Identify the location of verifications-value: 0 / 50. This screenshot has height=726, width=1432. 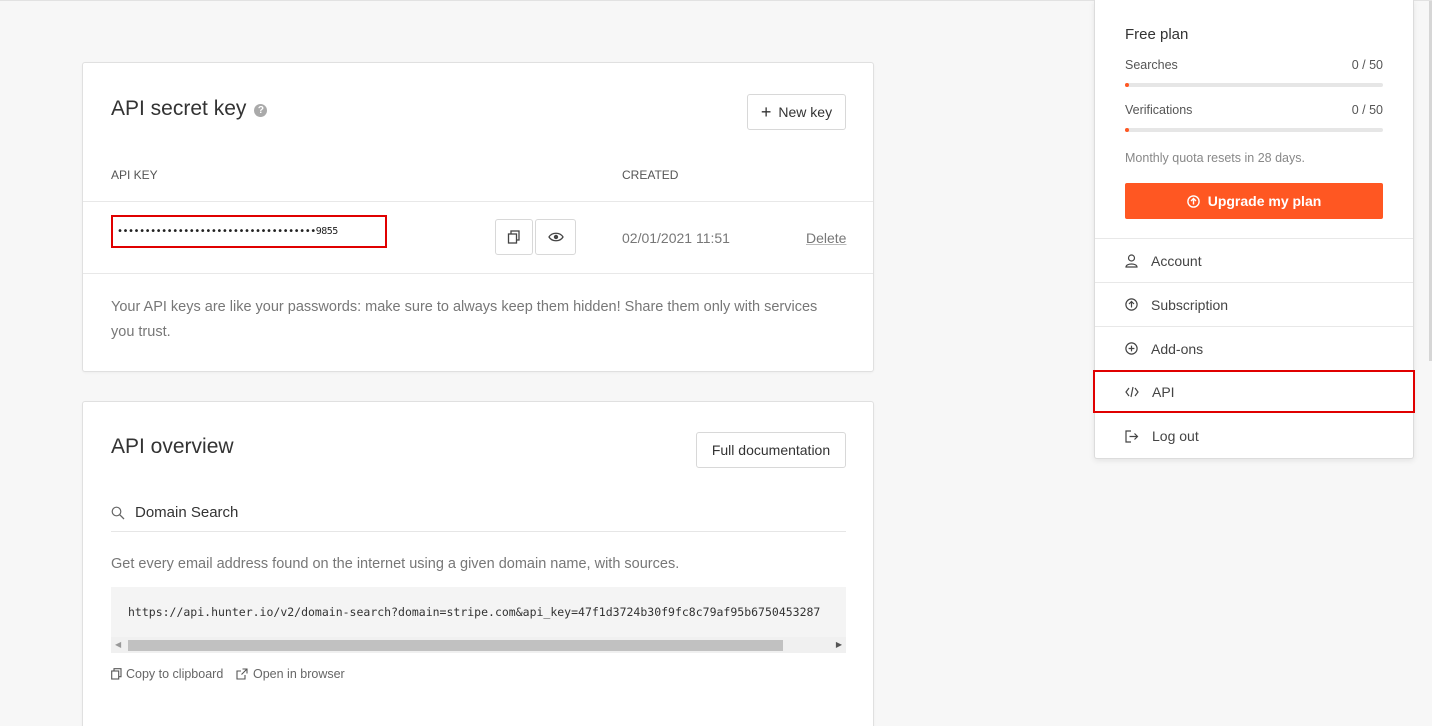
(1367, 110).